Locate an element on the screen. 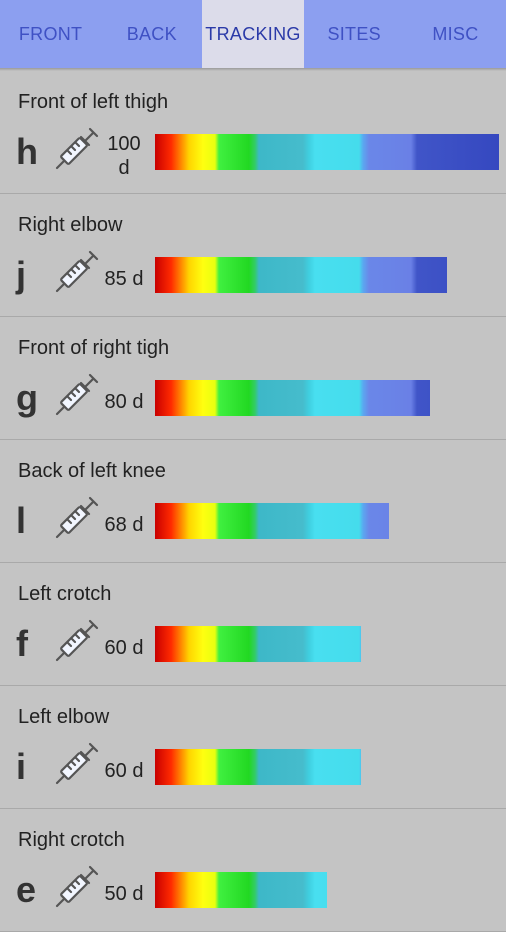  list-item: Right elbow j 85 d is located at coordinates (253, 255).